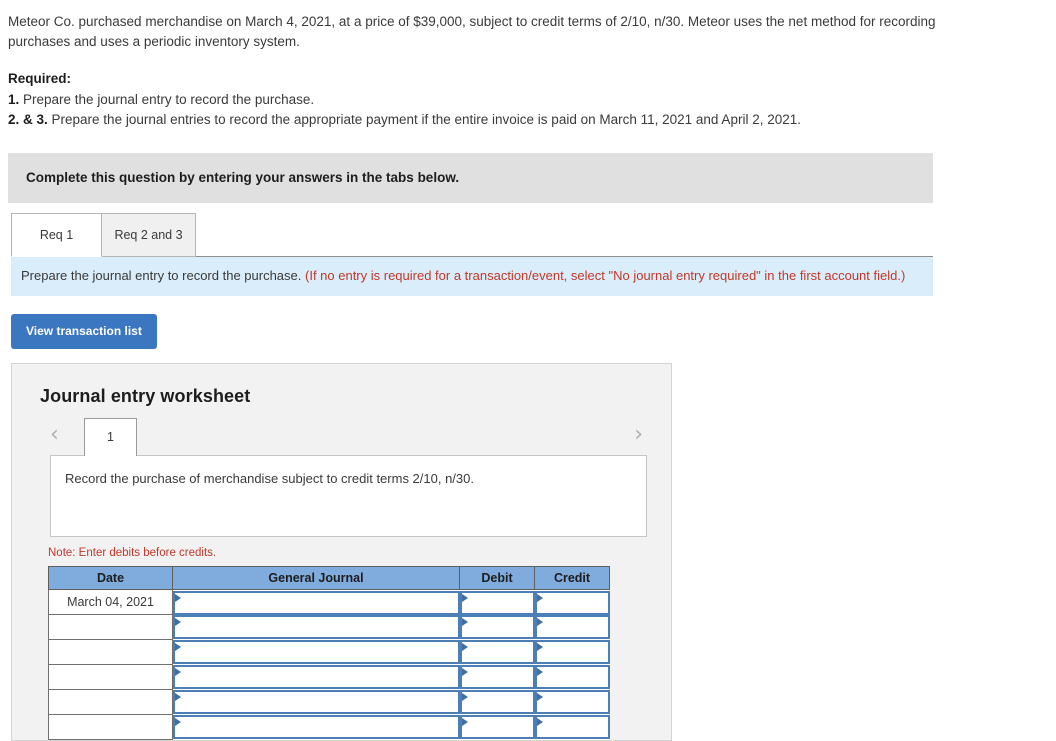 The width and height of the screenshot is (1056, 741). I want to click on worksheet-note: Note: Enter debits before credits., so click(132, 553).